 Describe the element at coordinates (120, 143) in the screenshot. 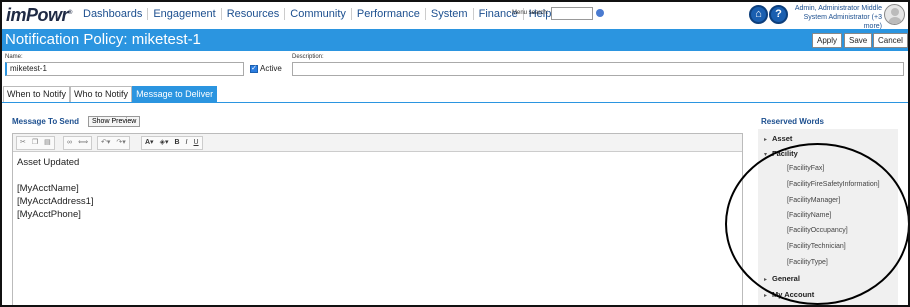

I see `redo-icon: ↷▾` at that location.